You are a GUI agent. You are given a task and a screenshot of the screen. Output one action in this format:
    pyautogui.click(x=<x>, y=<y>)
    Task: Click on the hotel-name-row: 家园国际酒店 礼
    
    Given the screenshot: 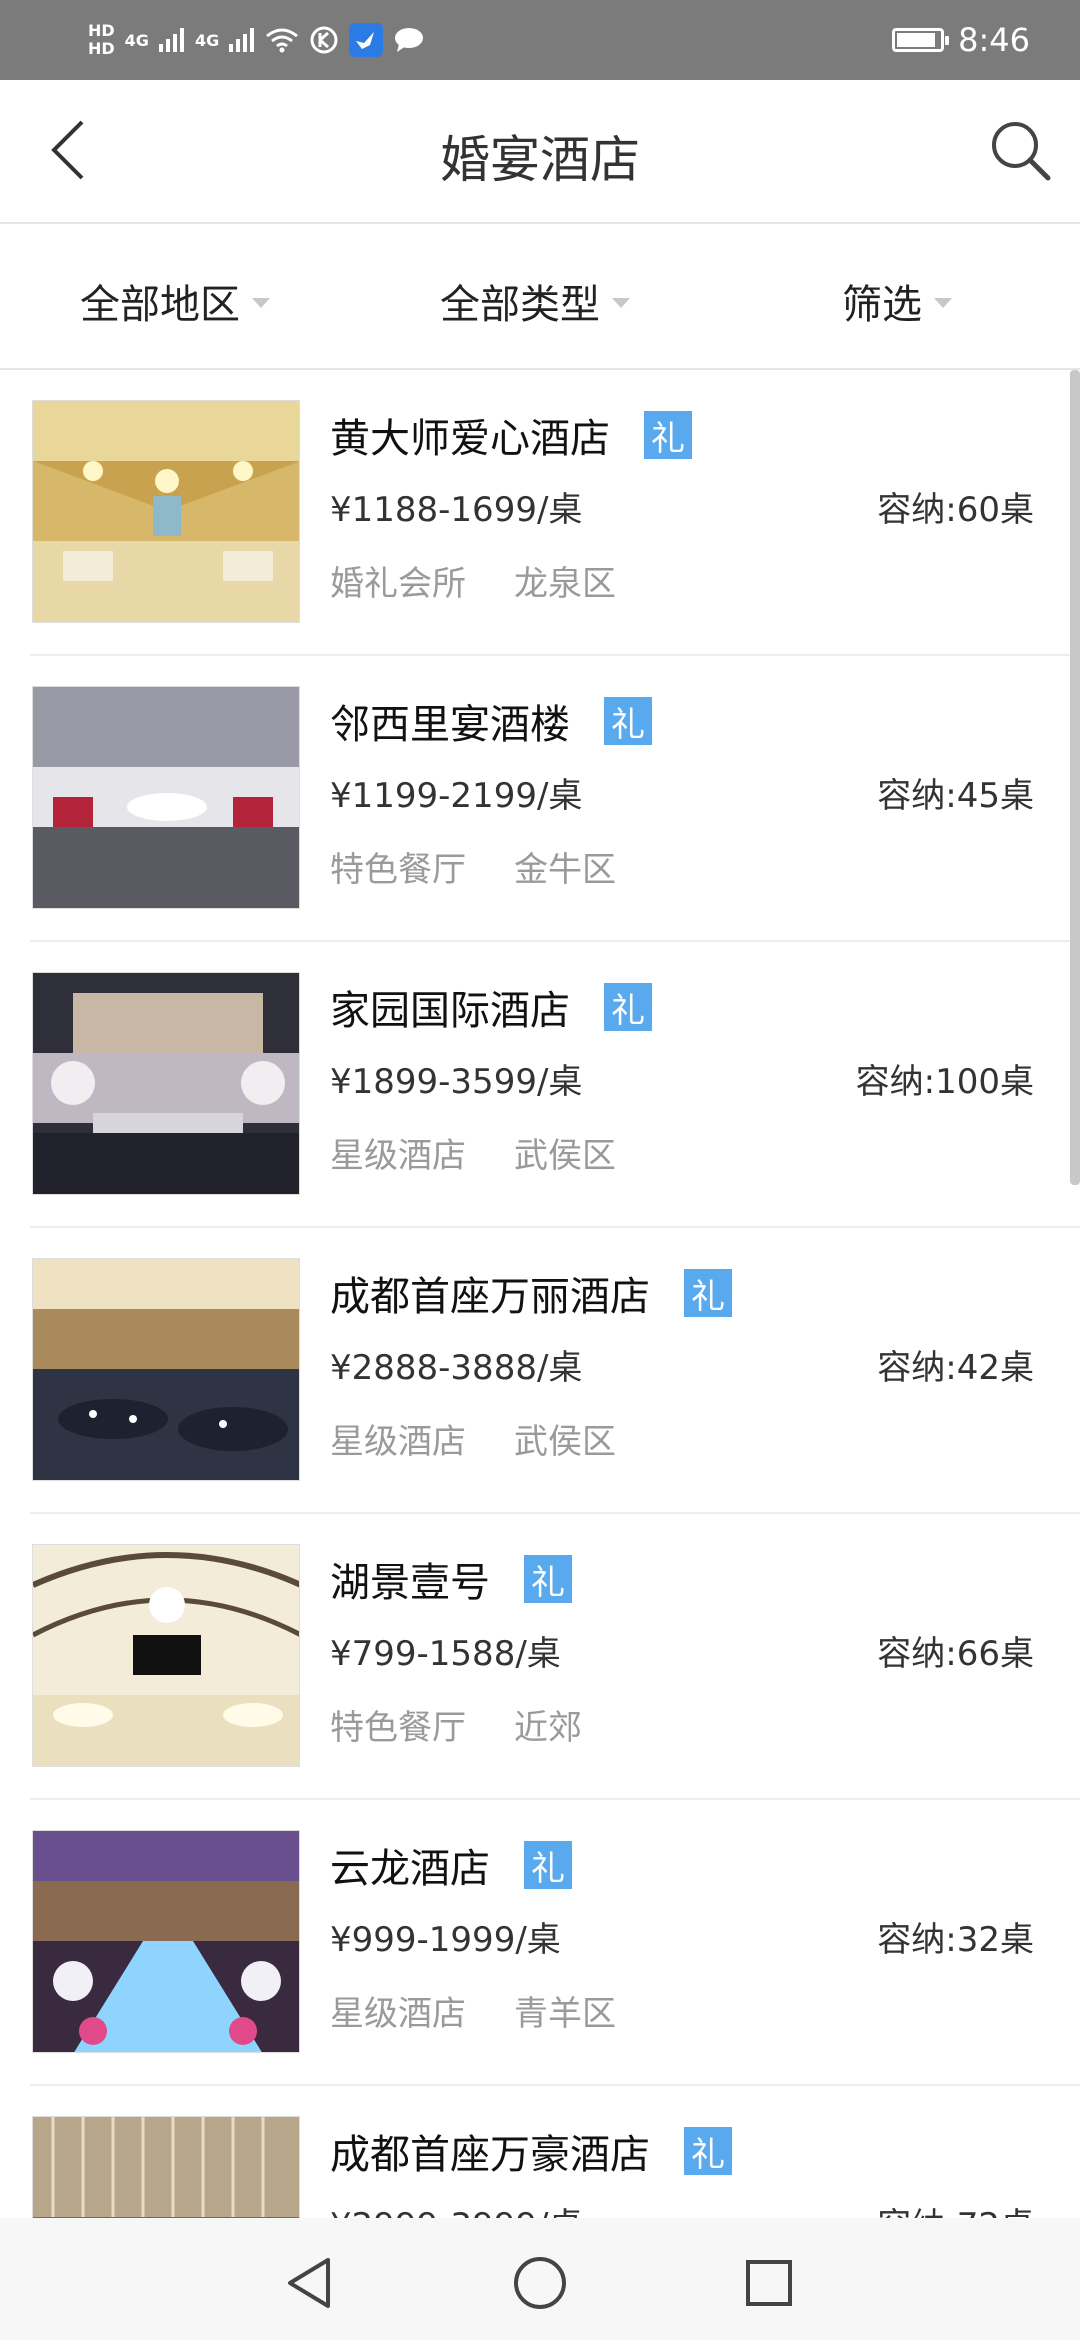 What is the action you would take?
    pyautogui.click(x=491, y=1007)
    